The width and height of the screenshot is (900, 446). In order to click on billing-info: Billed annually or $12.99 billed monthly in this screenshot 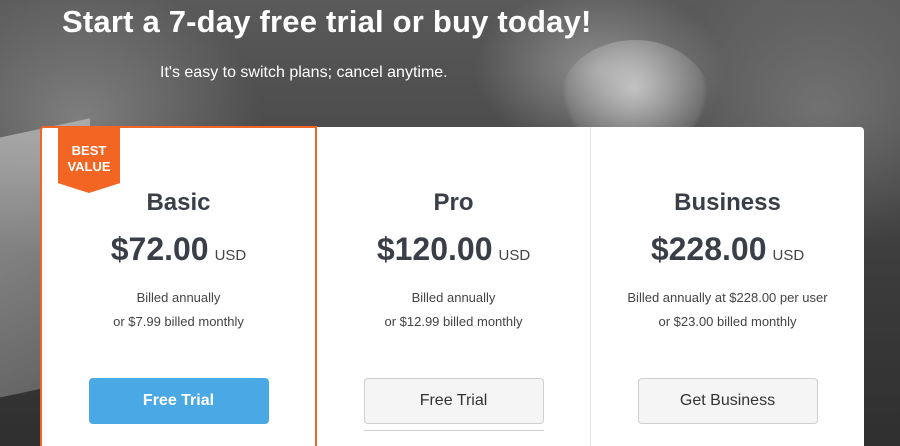, I will do `click(453, 310)`.